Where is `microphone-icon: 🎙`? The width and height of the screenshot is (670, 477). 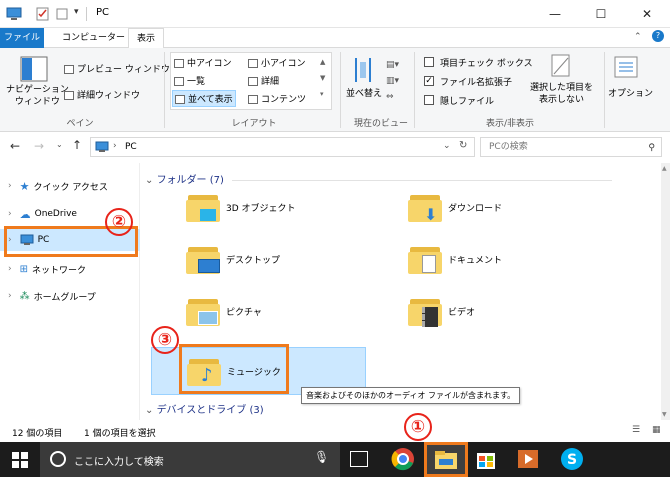
microphone-icon: 🎙 is located at coordinates (321, 457).